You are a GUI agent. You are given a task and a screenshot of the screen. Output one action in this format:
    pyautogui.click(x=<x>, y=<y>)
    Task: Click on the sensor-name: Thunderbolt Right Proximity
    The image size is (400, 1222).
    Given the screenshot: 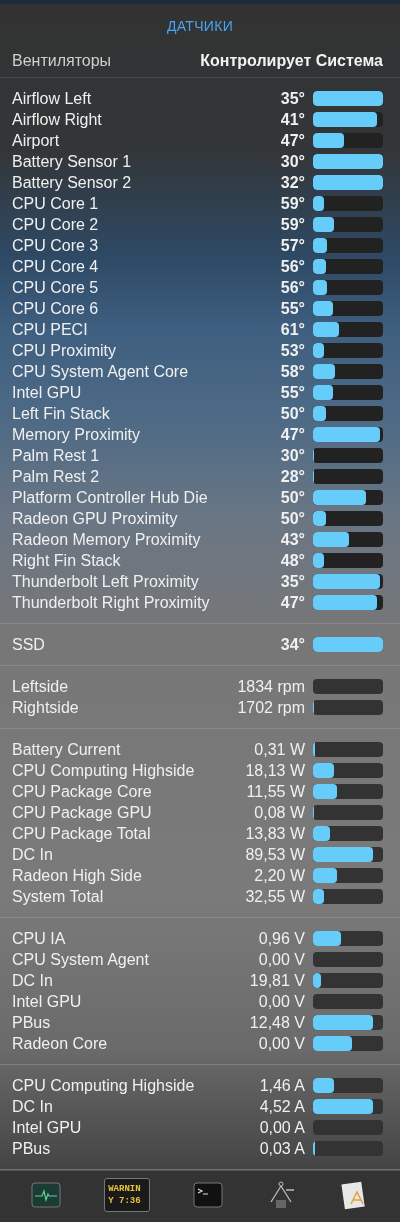 What is the action you would take?
    pyautogui.click(x=111, y=602)
    